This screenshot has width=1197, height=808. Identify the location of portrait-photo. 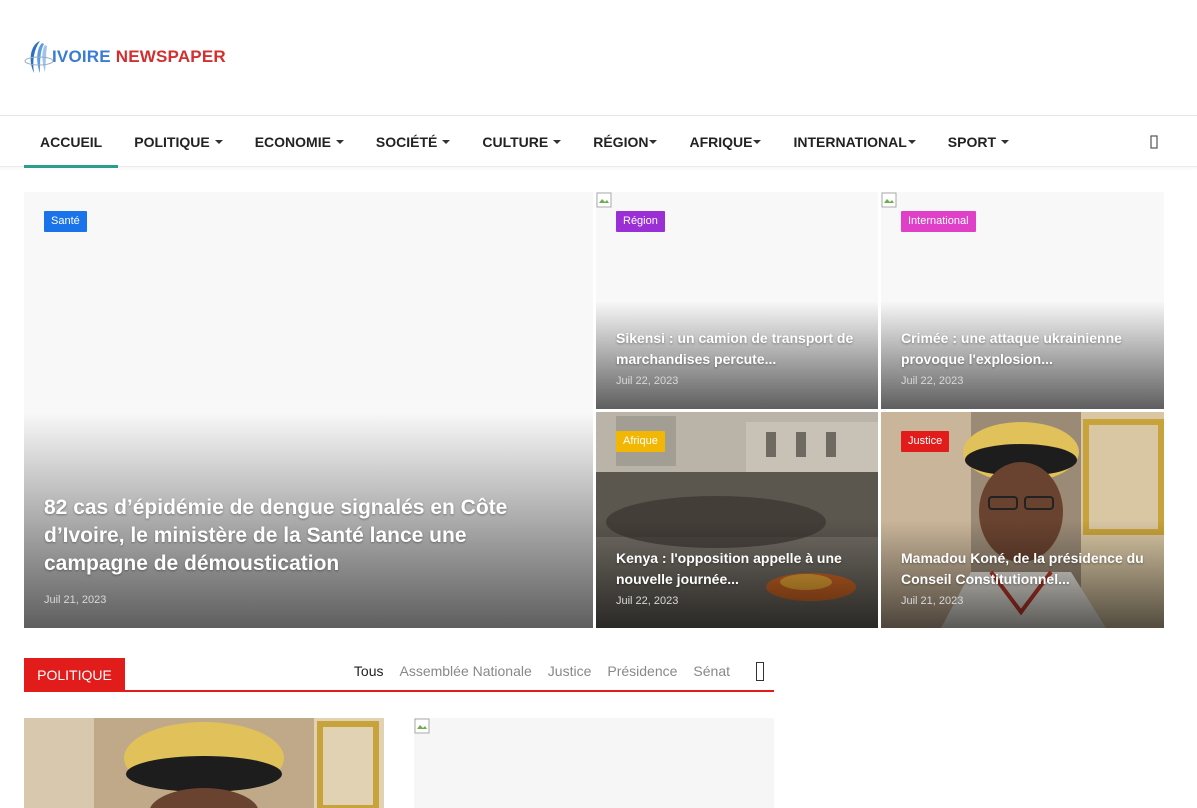
(204, 763).